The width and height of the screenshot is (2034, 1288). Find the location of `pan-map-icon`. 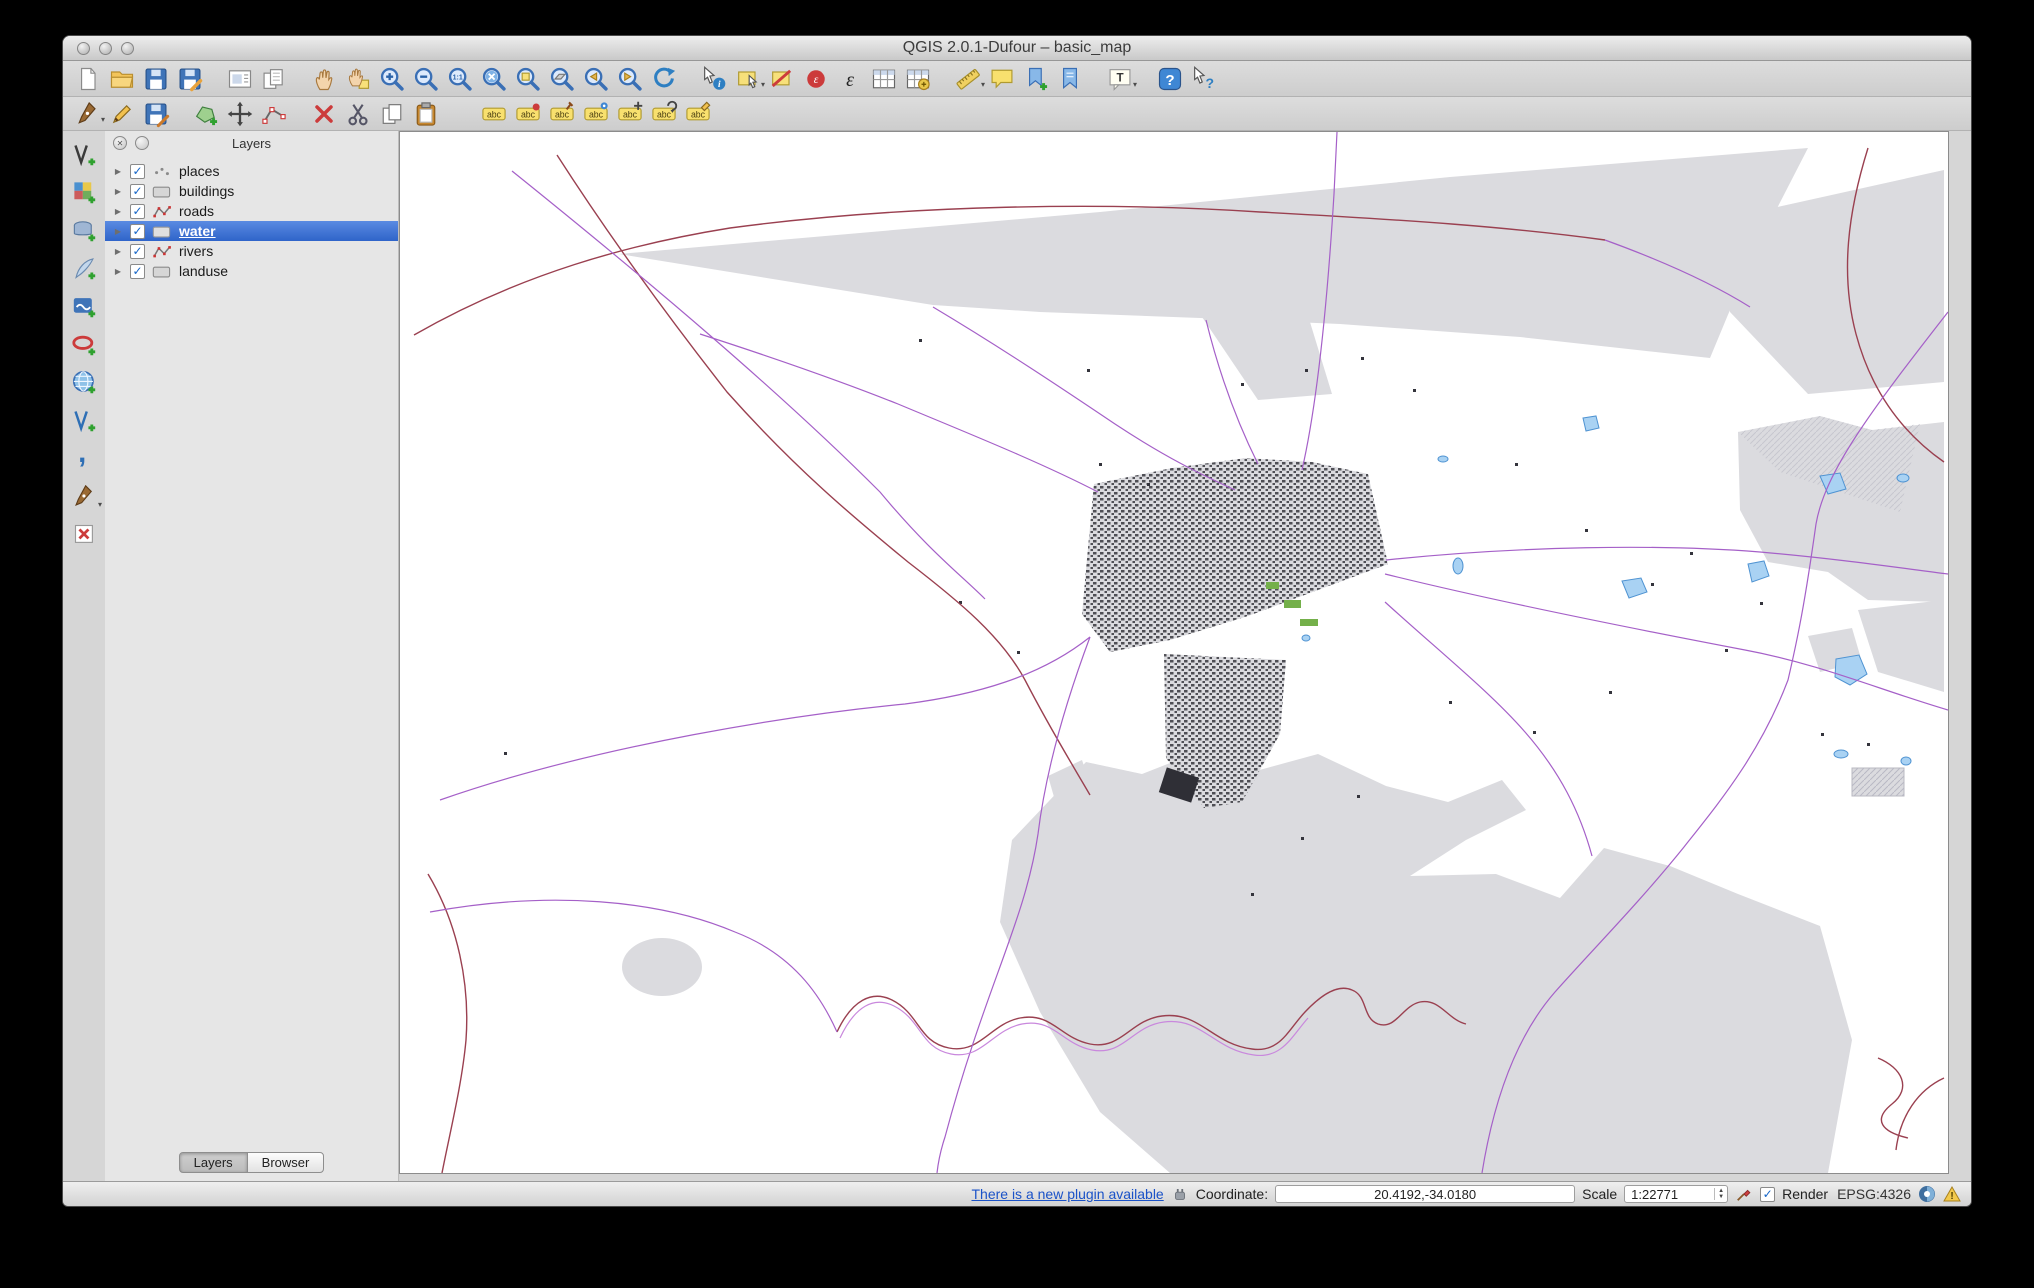

pan-map-icon is located at coordinates (324, 79).